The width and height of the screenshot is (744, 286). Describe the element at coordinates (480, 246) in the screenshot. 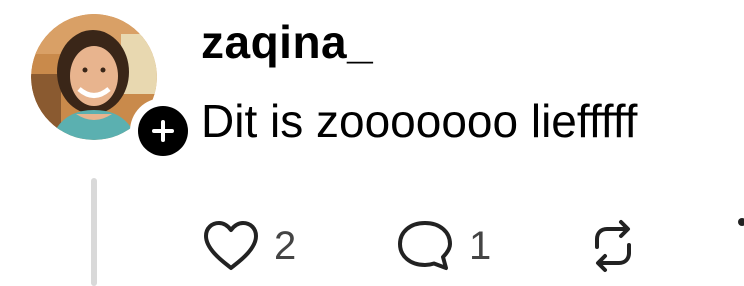

I see `comment-count: 1` at that location.